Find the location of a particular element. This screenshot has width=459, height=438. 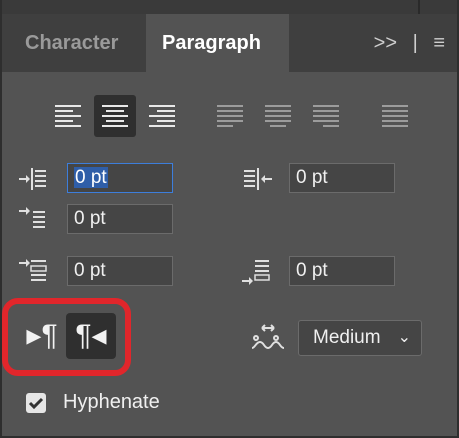

indent-left-input: 0 pt is located at coordinates (120, 178).